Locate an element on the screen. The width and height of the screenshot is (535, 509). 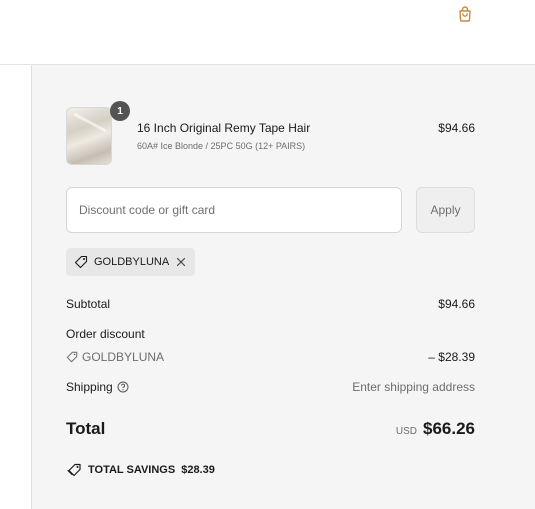
total-amount-wrap: USD $66.26 is located at coordinates (435, 429).